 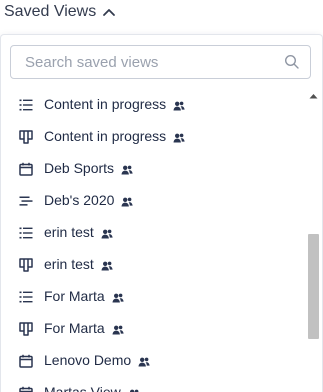 I want to click on search-box, so click(x=160, y=62).